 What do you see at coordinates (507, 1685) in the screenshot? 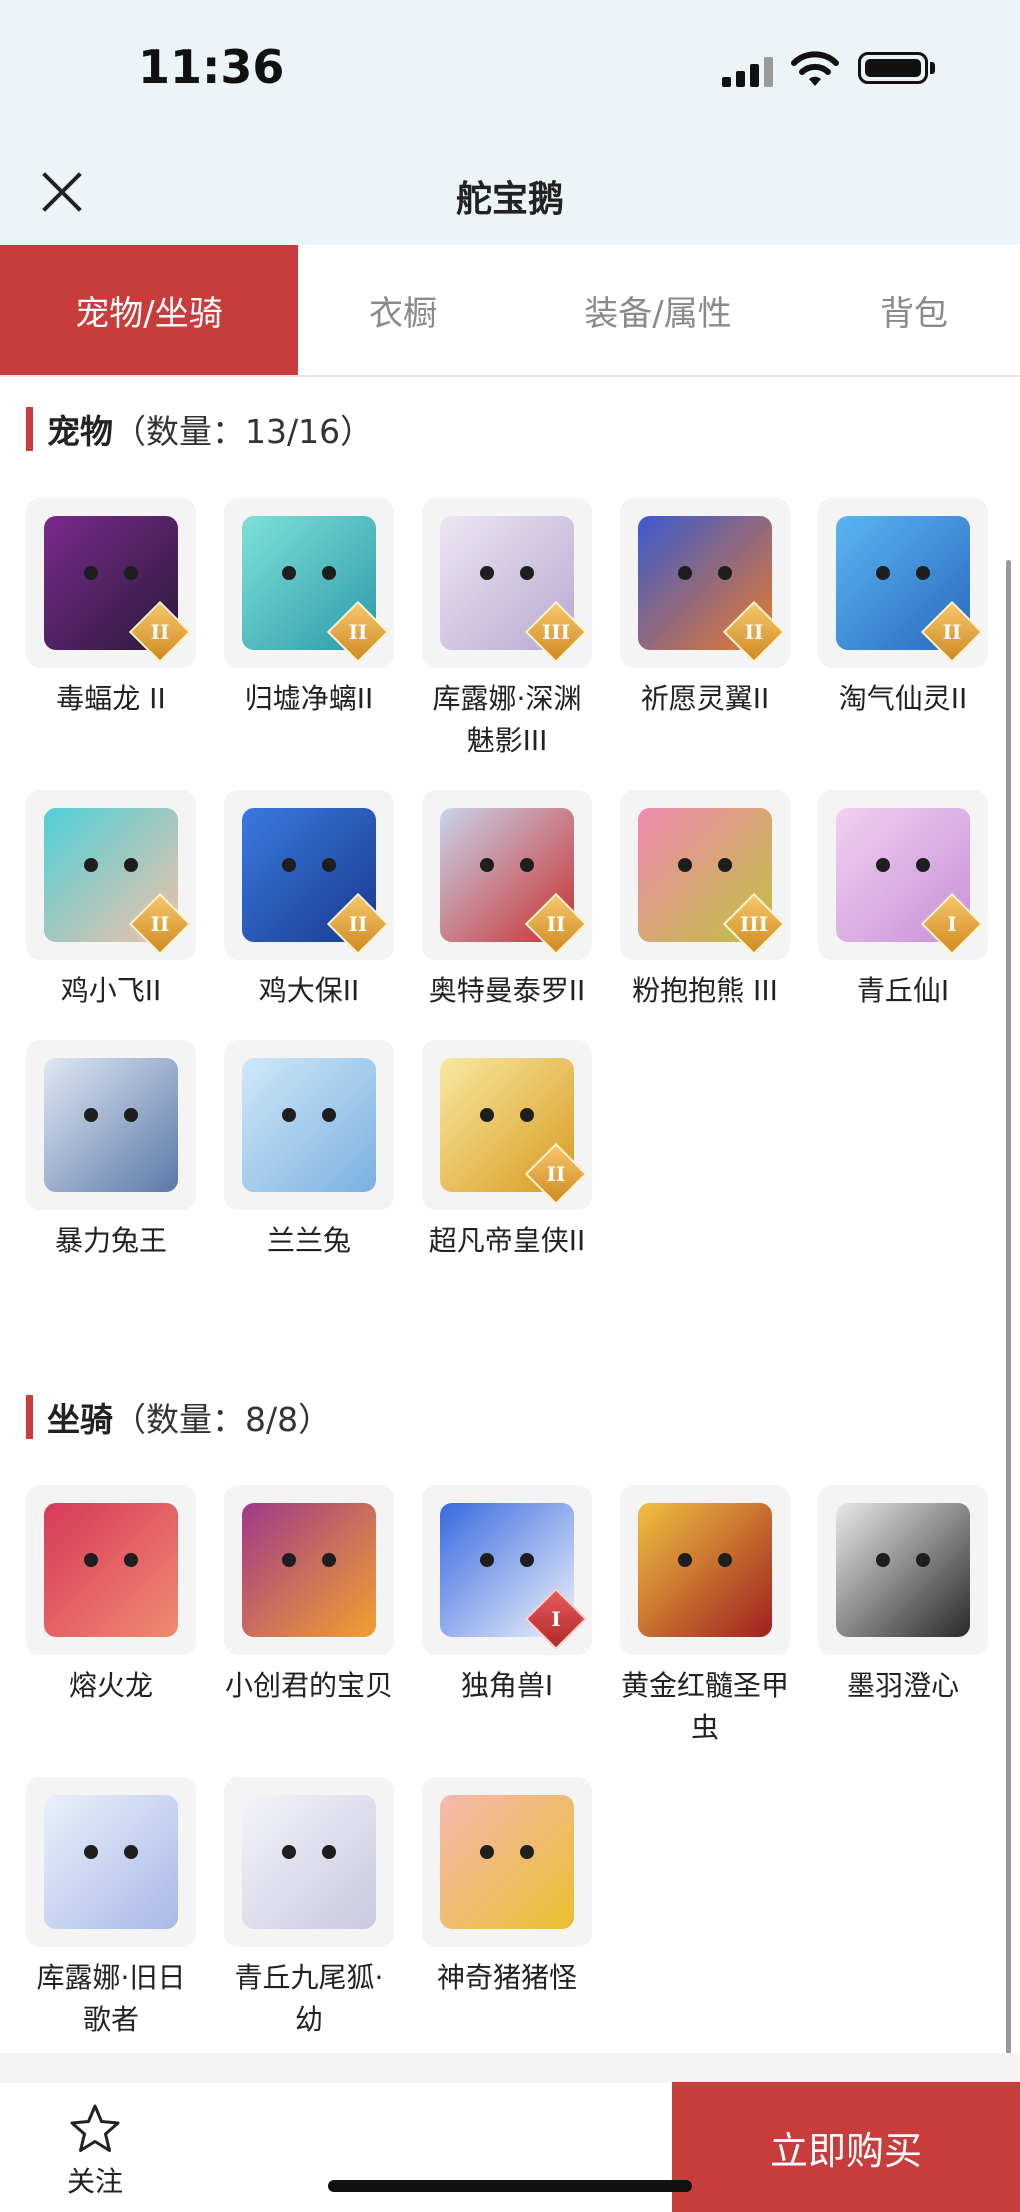
I see `mount-name: 独角兽I` at bounding box center [507, 1685].